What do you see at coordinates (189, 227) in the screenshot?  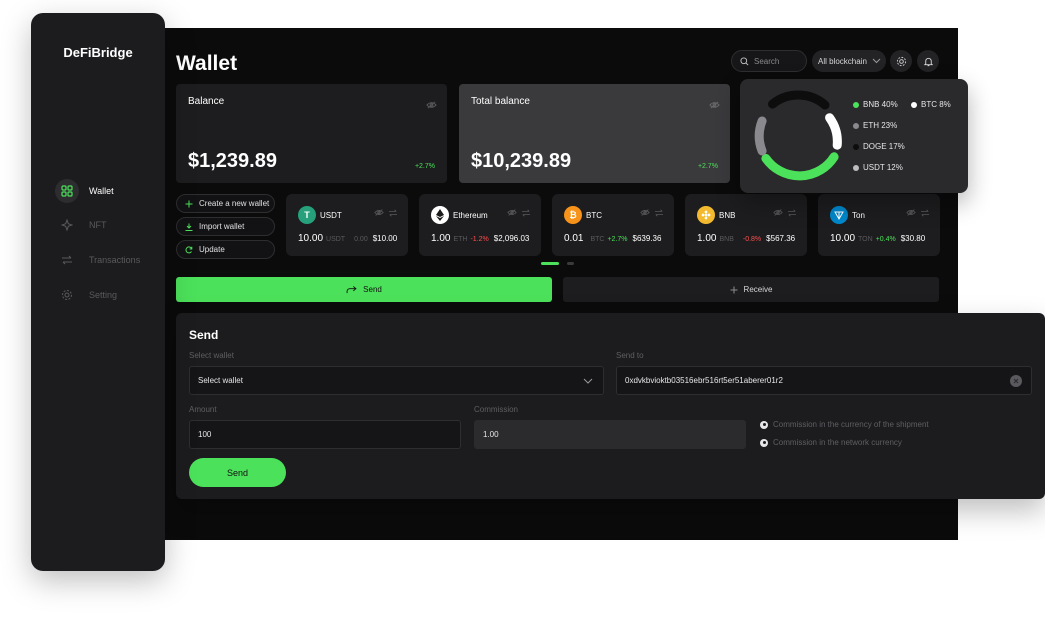 I see `download-icon` at bounding box center [189, 227].